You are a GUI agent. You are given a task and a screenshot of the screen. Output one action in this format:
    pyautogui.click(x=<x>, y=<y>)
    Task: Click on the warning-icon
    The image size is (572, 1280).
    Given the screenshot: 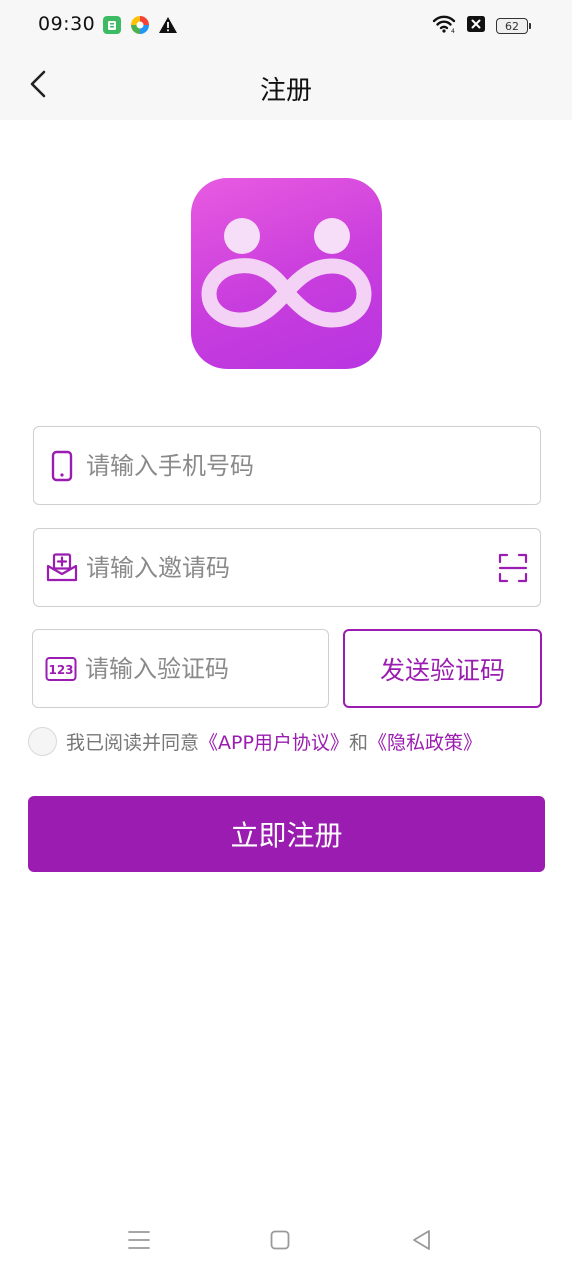 What is the action you would take?
    pyautogui.click(x=168, y=27)
    